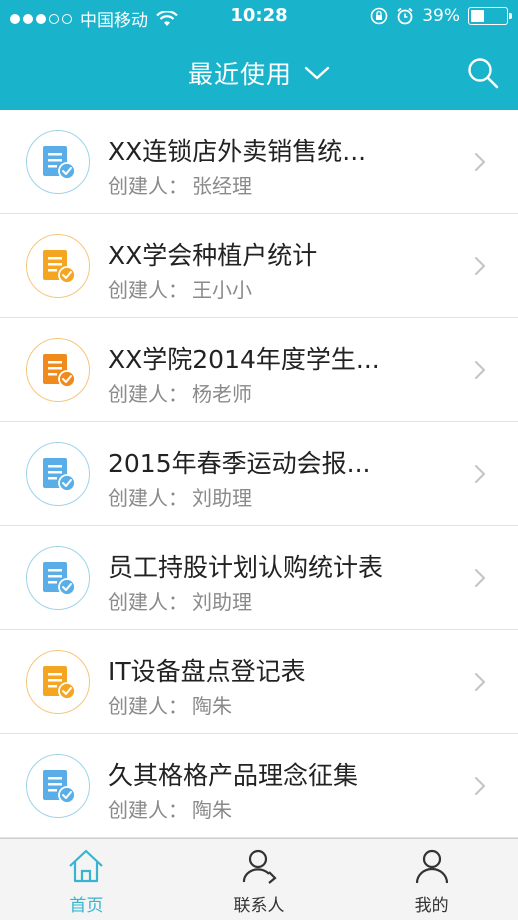  I want to click on list-item: XX学会种植户统计 创建人： 王小小, so click(259, 266).